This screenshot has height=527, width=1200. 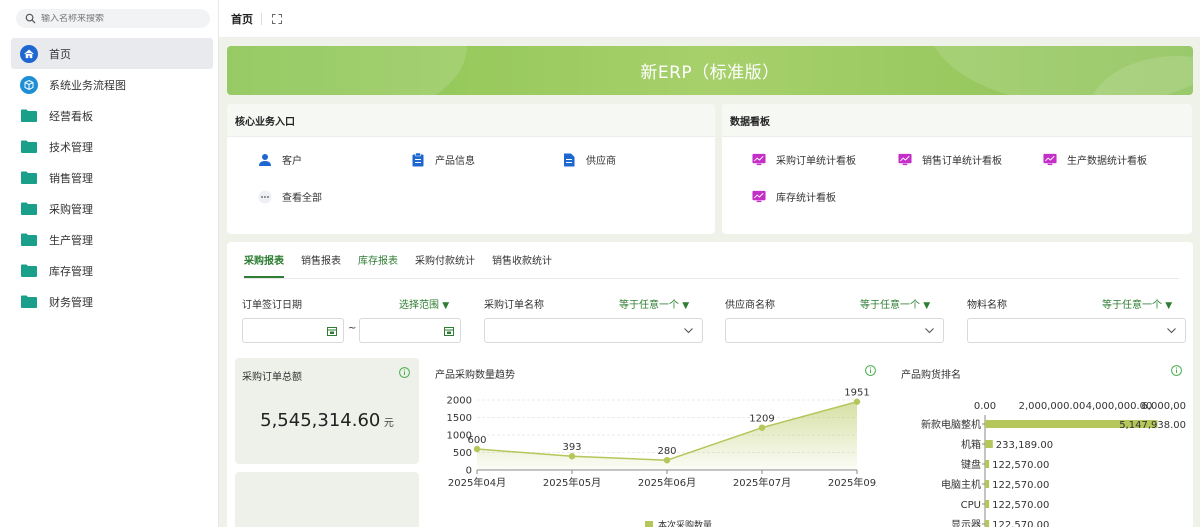 I want to click on entry-customer: 客户, so click(x=280, y=159).